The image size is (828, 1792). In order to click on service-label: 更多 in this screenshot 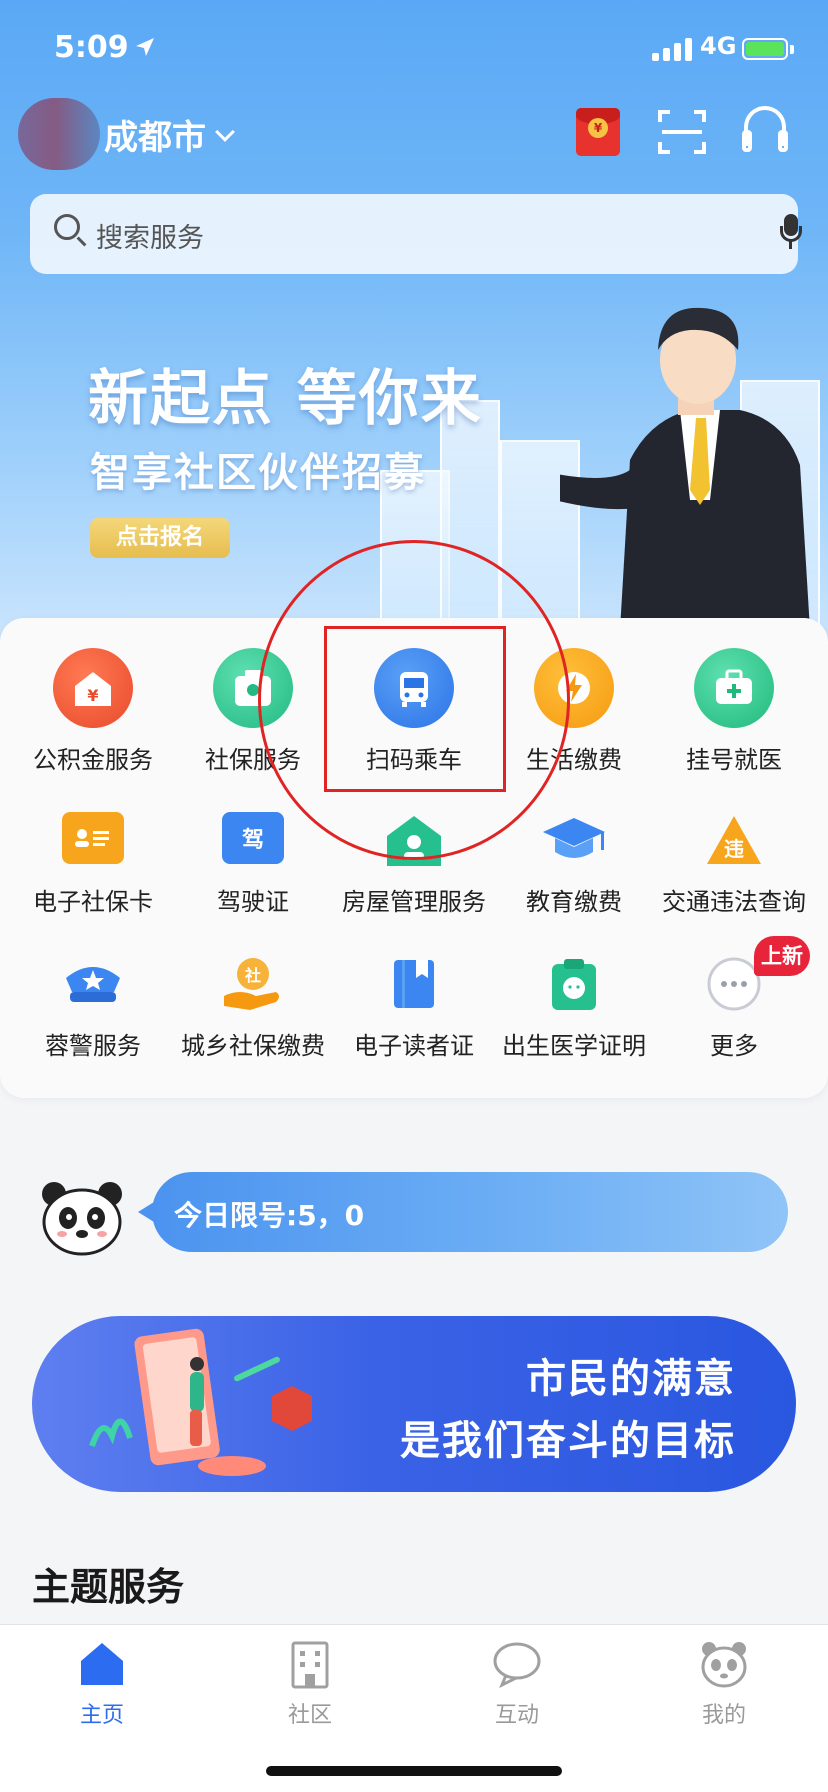, I will do `click(734, 1046)`.